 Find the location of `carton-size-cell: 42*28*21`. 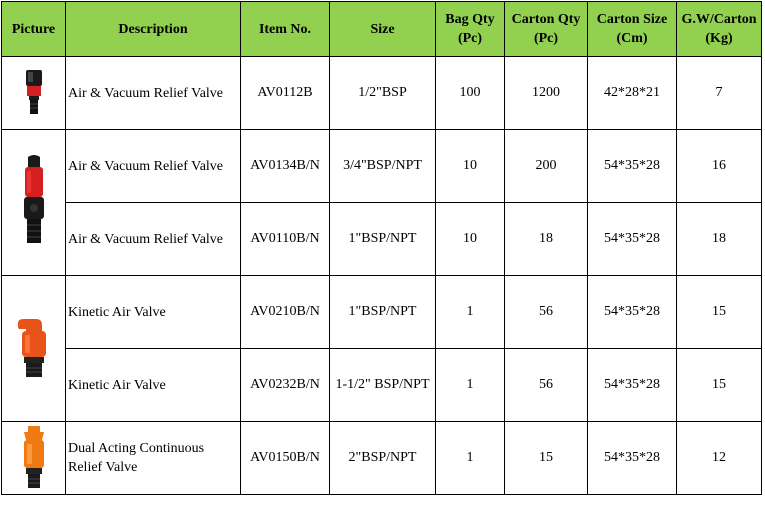

carton-size-cell: 42*28*21 is located at coordinates (632, 93).